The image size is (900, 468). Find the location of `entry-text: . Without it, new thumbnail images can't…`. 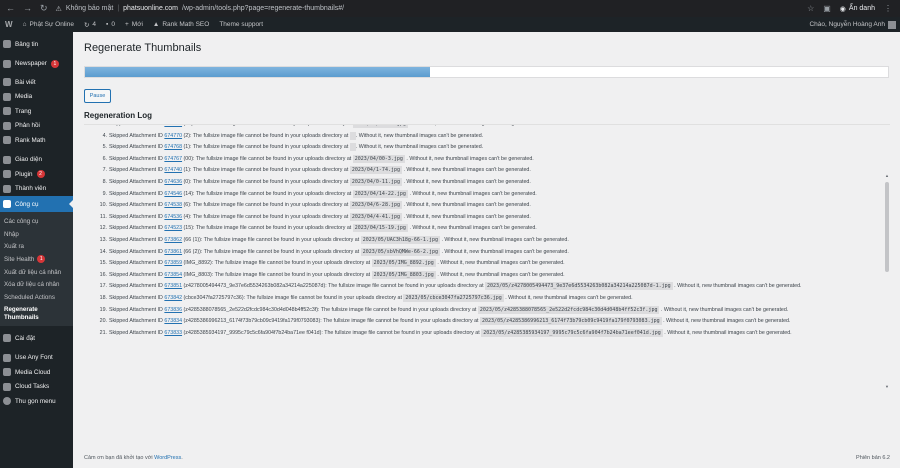

entry-text: . Without it, new thumbnail images can't… is located at coordinates (467, 216).